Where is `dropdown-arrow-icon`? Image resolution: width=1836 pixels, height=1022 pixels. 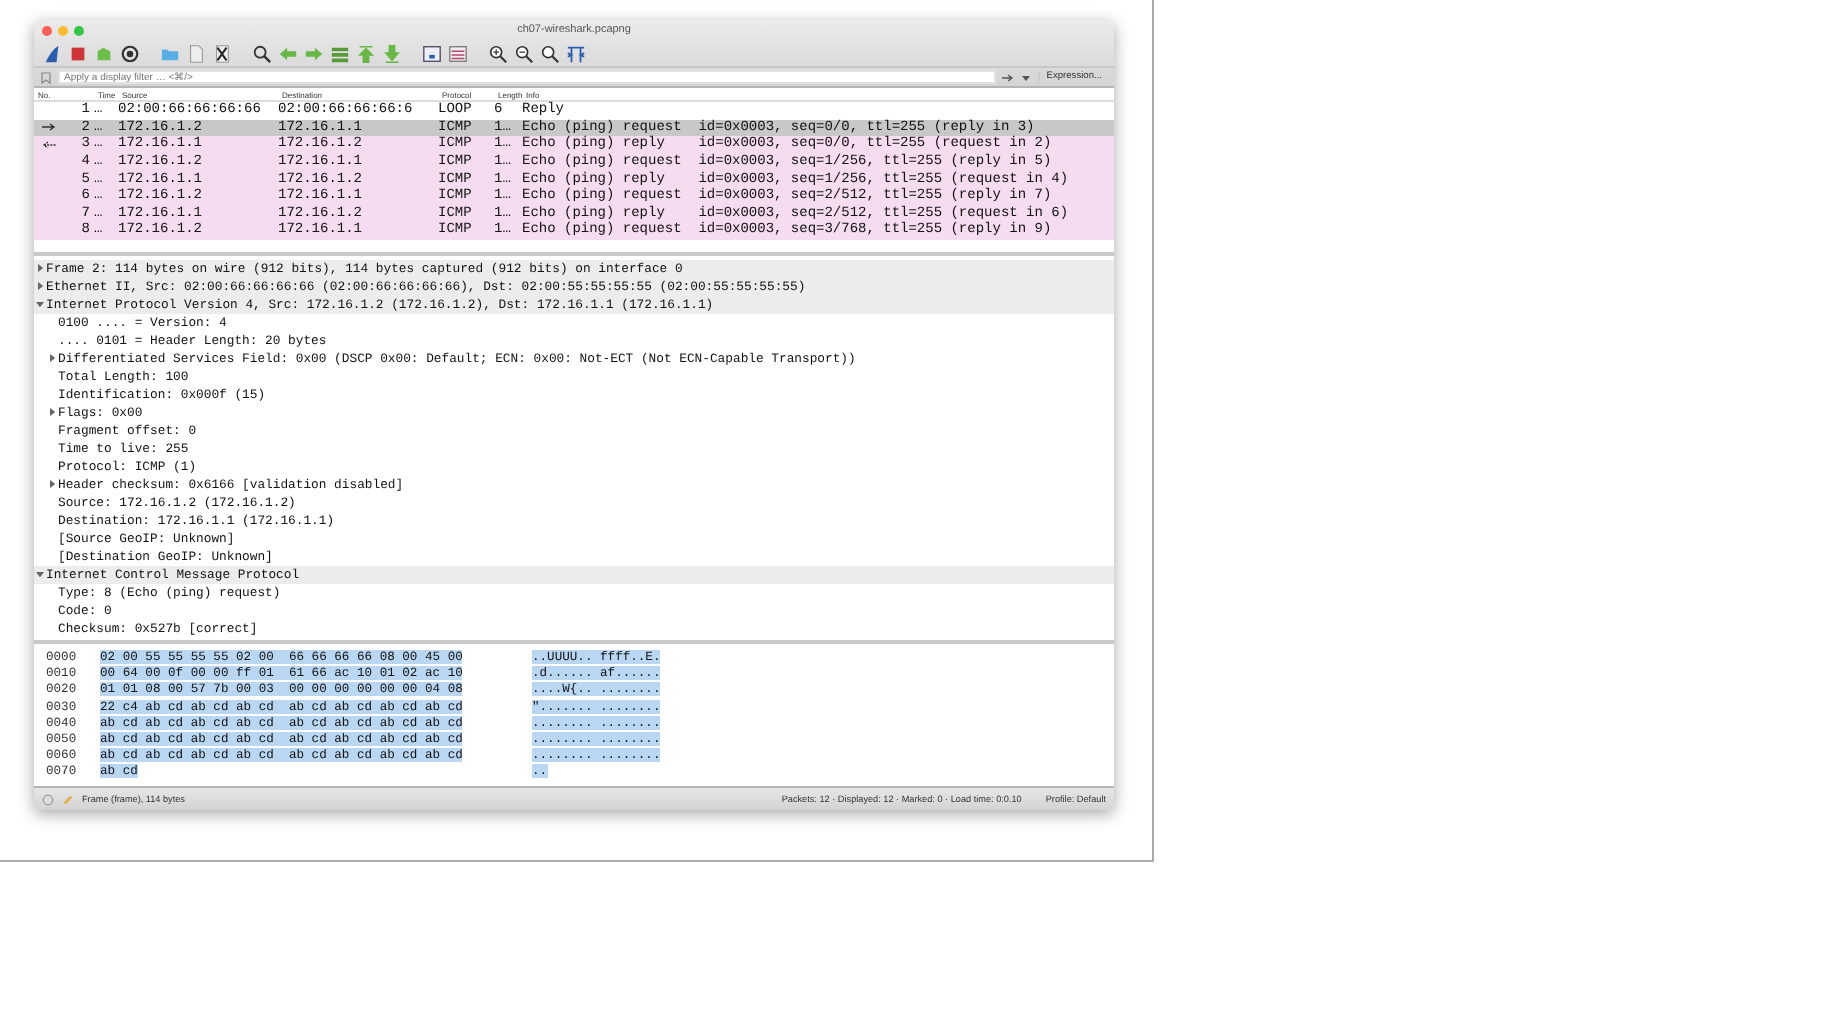 dropdown-arrow-icon is located at coordinates (1026, 77).